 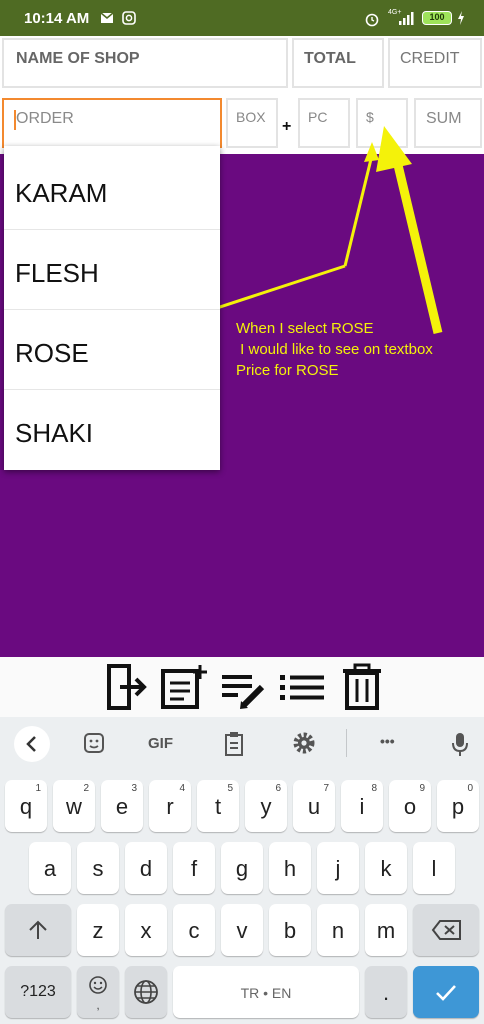 What do you see at coordinates (470, 788) in the screenshot?
I see `key-number-hint: 0` at bounding box center [470, 788].